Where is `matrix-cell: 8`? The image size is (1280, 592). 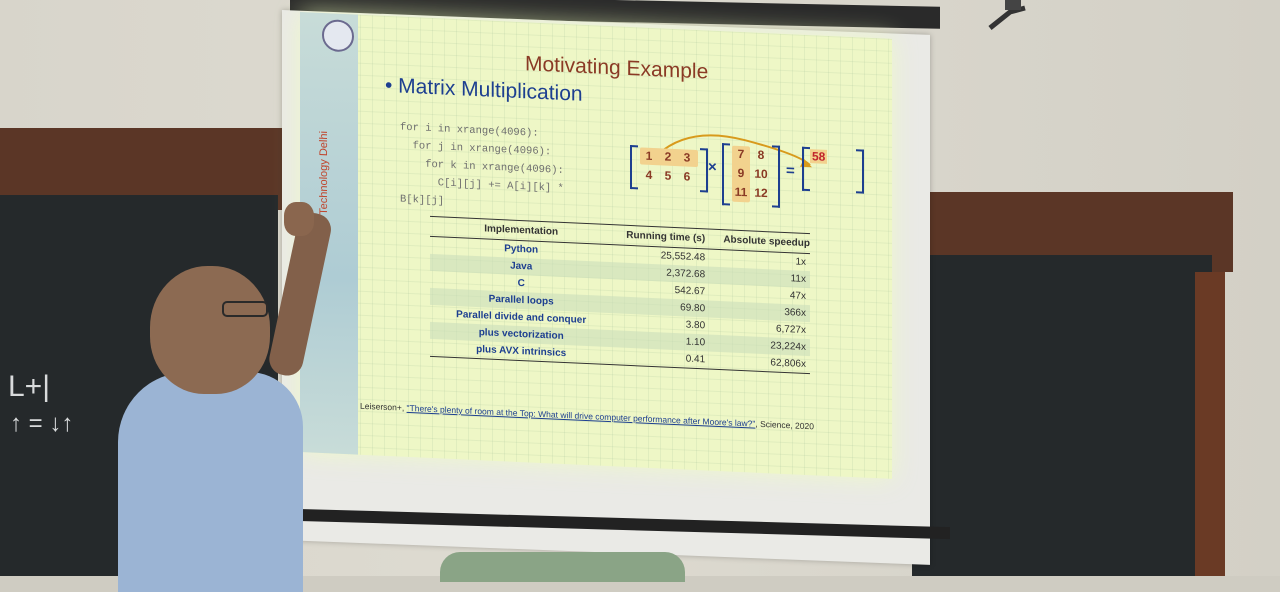
matrix-cell: 8 is located at coordinates (761, 155).